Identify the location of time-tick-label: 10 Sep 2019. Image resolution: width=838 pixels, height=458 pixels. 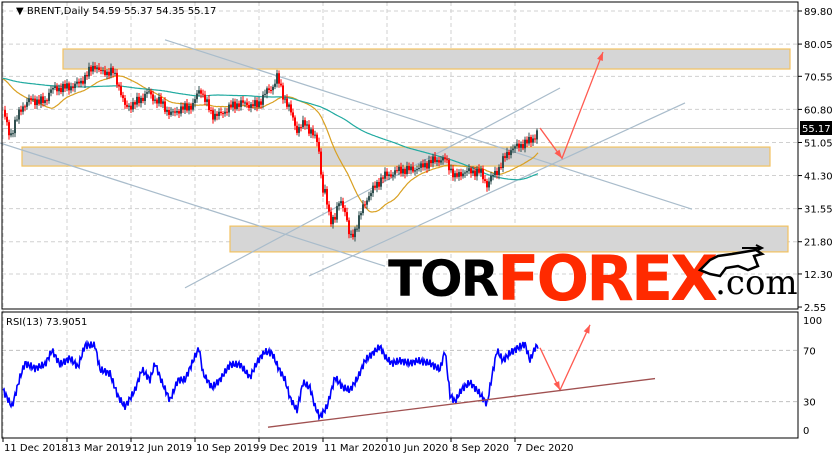
(227, 448).